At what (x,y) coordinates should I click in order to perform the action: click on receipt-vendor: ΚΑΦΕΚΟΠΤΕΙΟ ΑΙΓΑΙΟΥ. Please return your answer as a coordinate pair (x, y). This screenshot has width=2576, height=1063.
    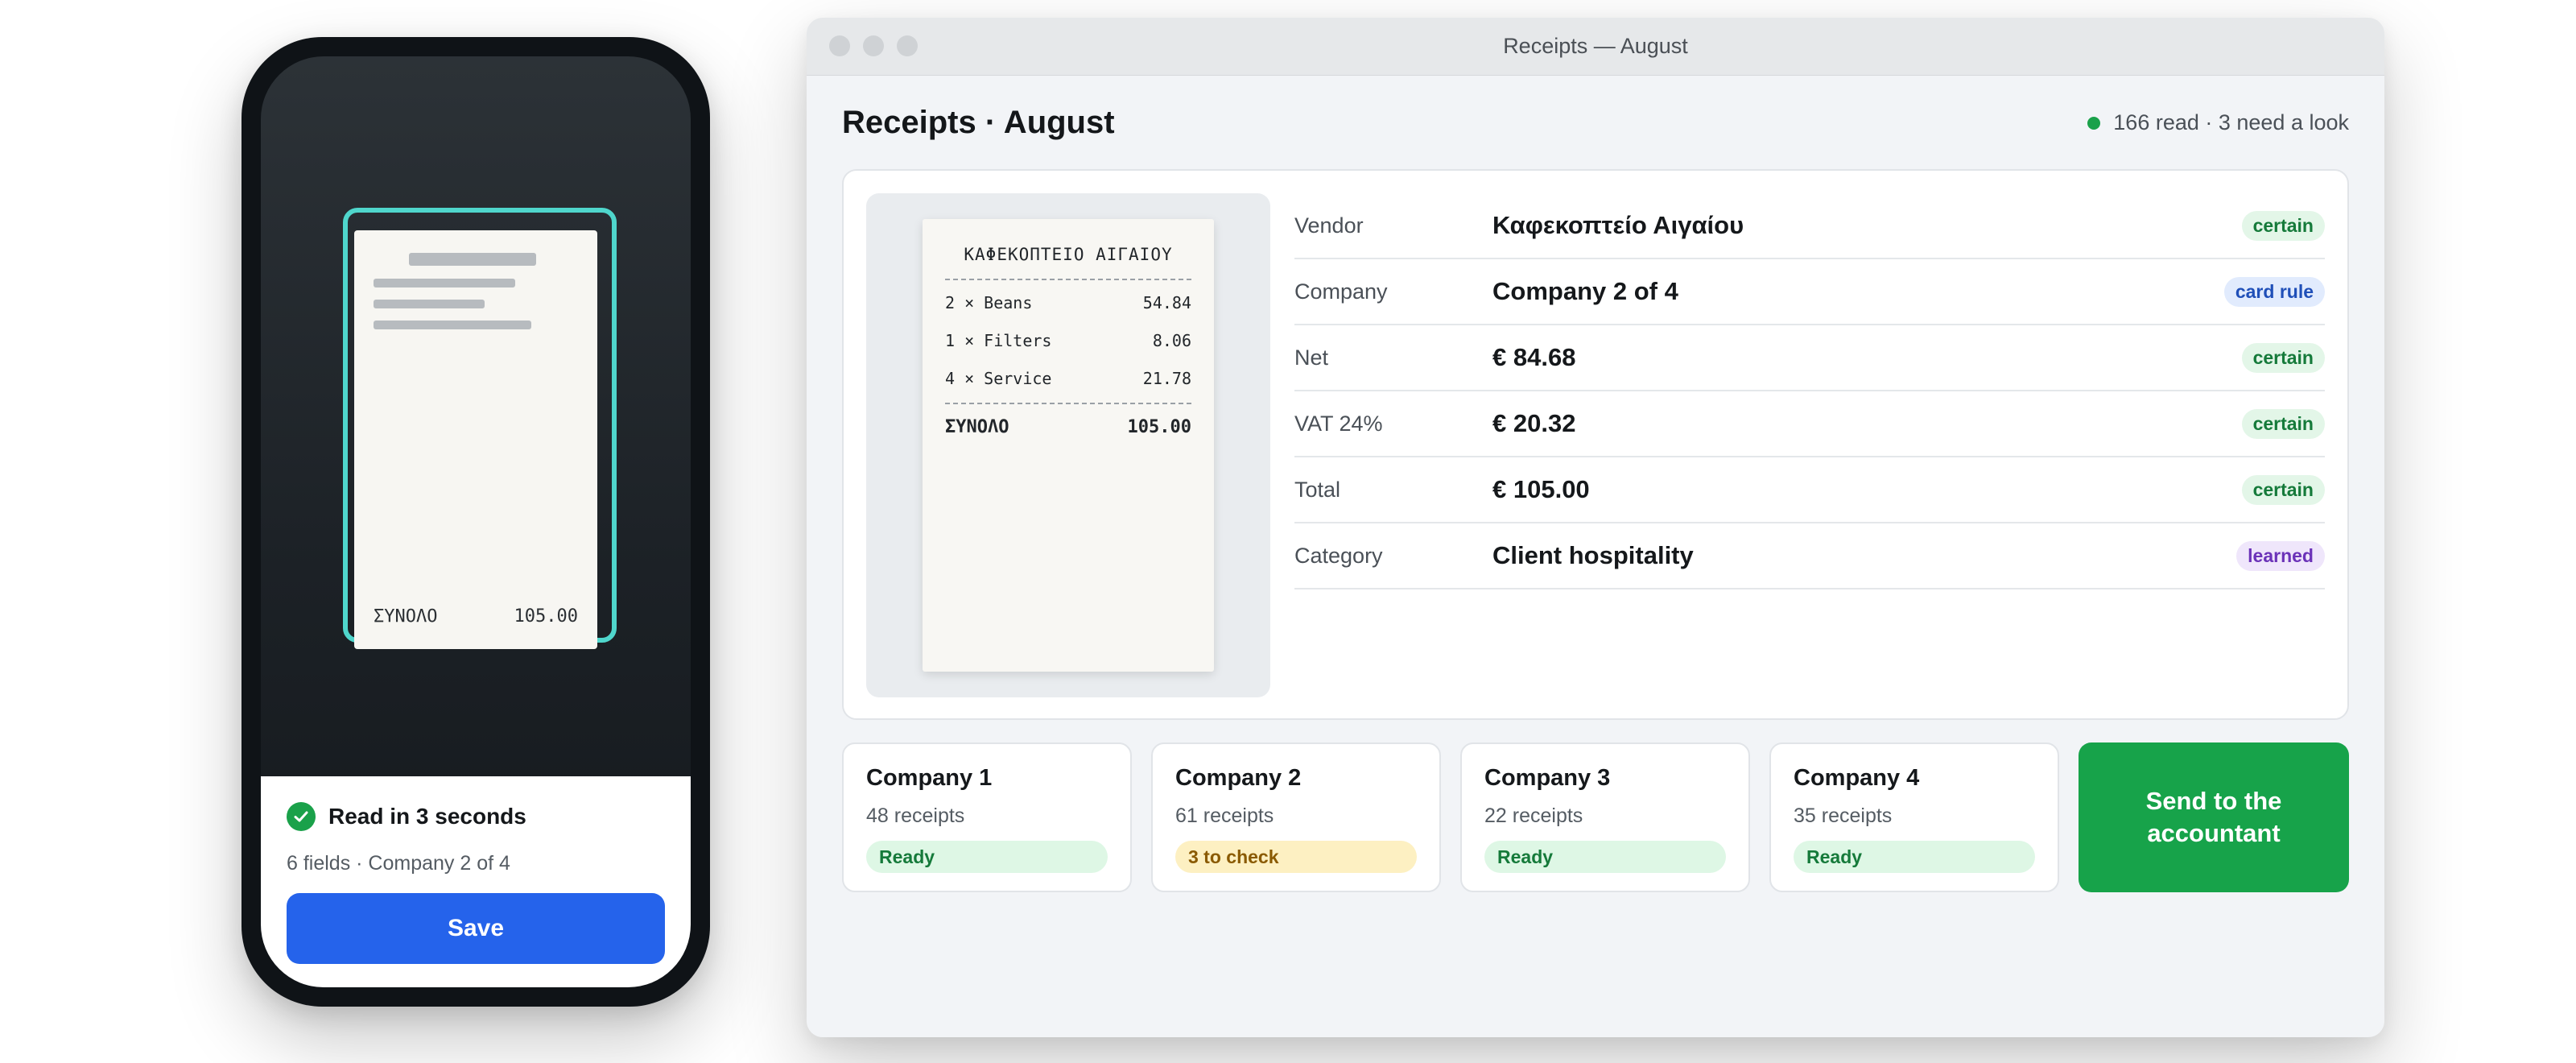
    Looking at the image, I should click on (1068, 254).